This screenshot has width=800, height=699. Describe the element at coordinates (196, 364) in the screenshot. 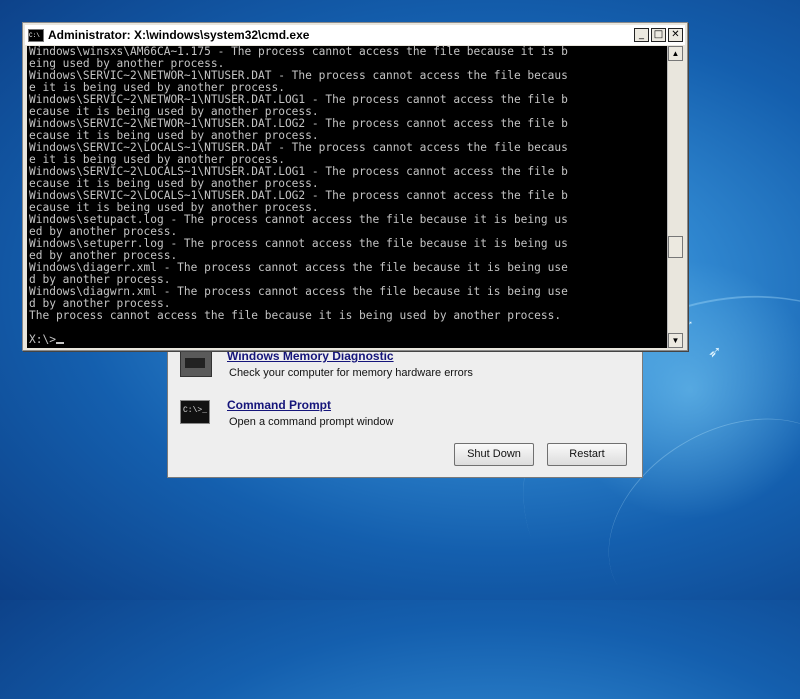

I see `memory-chip-icon` at that location.